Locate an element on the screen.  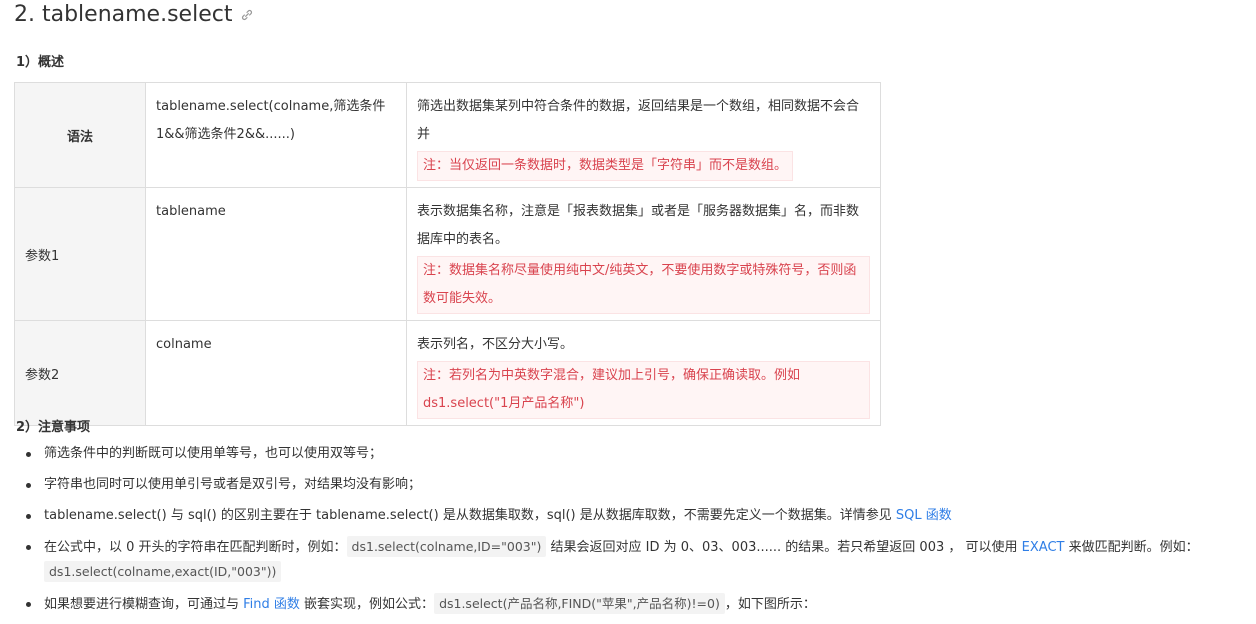
row-label: 参数1 is located at coordinates (42, 256).